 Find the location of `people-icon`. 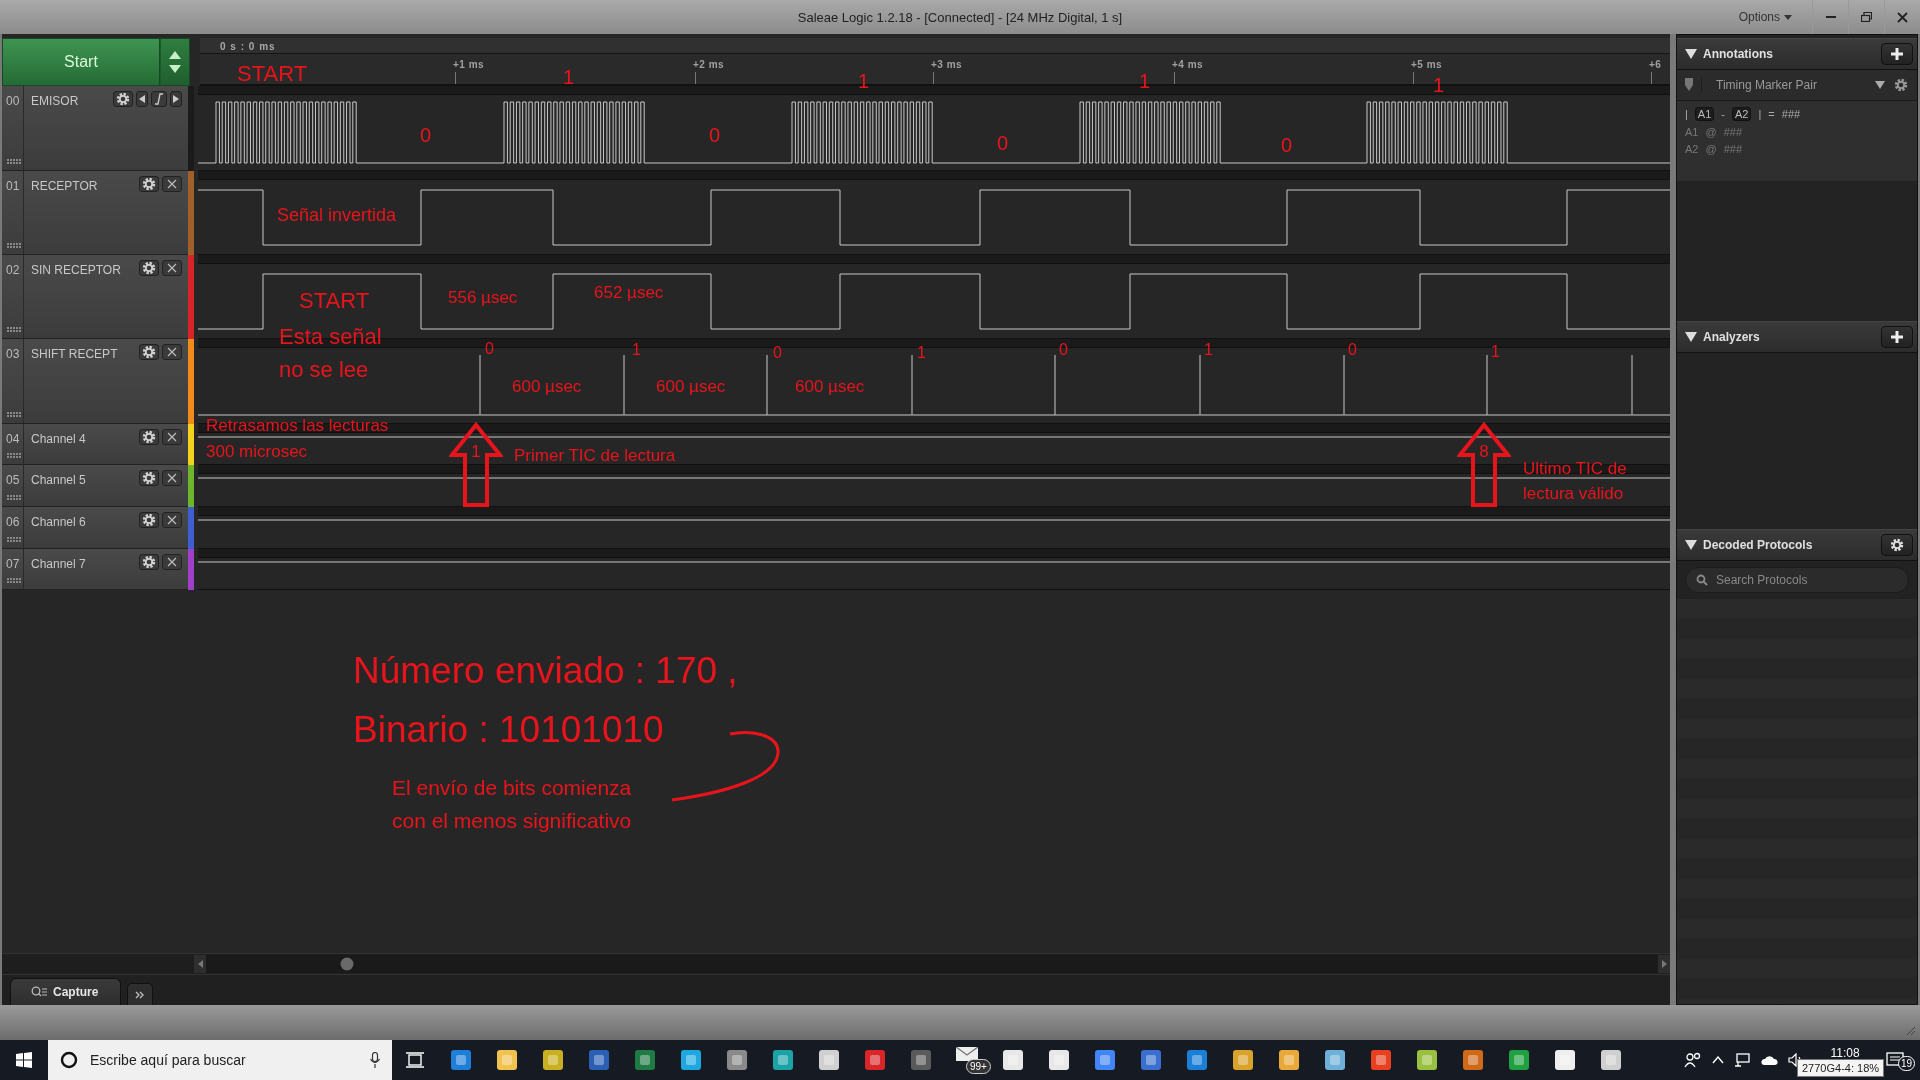

people-icon is located at coordinates (1693, 1060).